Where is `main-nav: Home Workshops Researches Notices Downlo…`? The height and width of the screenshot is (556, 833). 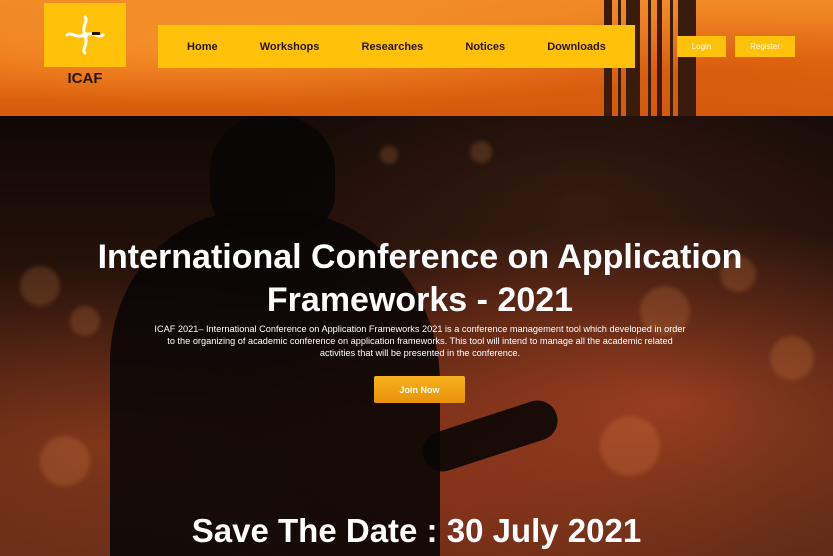 main-nav: Home Workshops Researches Notices Downlo… is located at coordinates (396, 46).